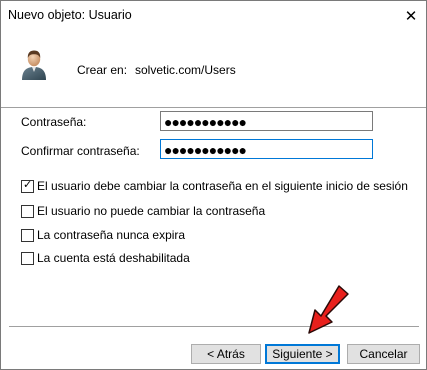 The height and width of the screenshot is (370, 427). Describe the element at coordinates (54, 122) in the screenshot. I see `password-label: Contraseña:` at that location.